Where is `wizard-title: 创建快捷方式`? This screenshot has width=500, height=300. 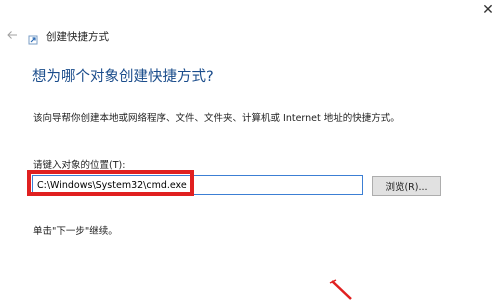
wizard-title: 创建快捷方式 is located at coordinates (77, 37).